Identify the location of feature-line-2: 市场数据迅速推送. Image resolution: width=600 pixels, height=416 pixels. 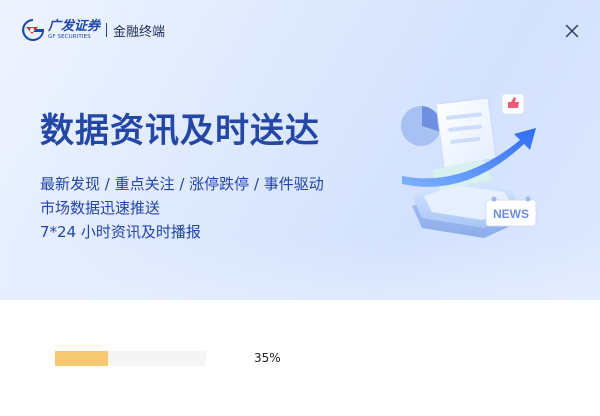
(100, 208).